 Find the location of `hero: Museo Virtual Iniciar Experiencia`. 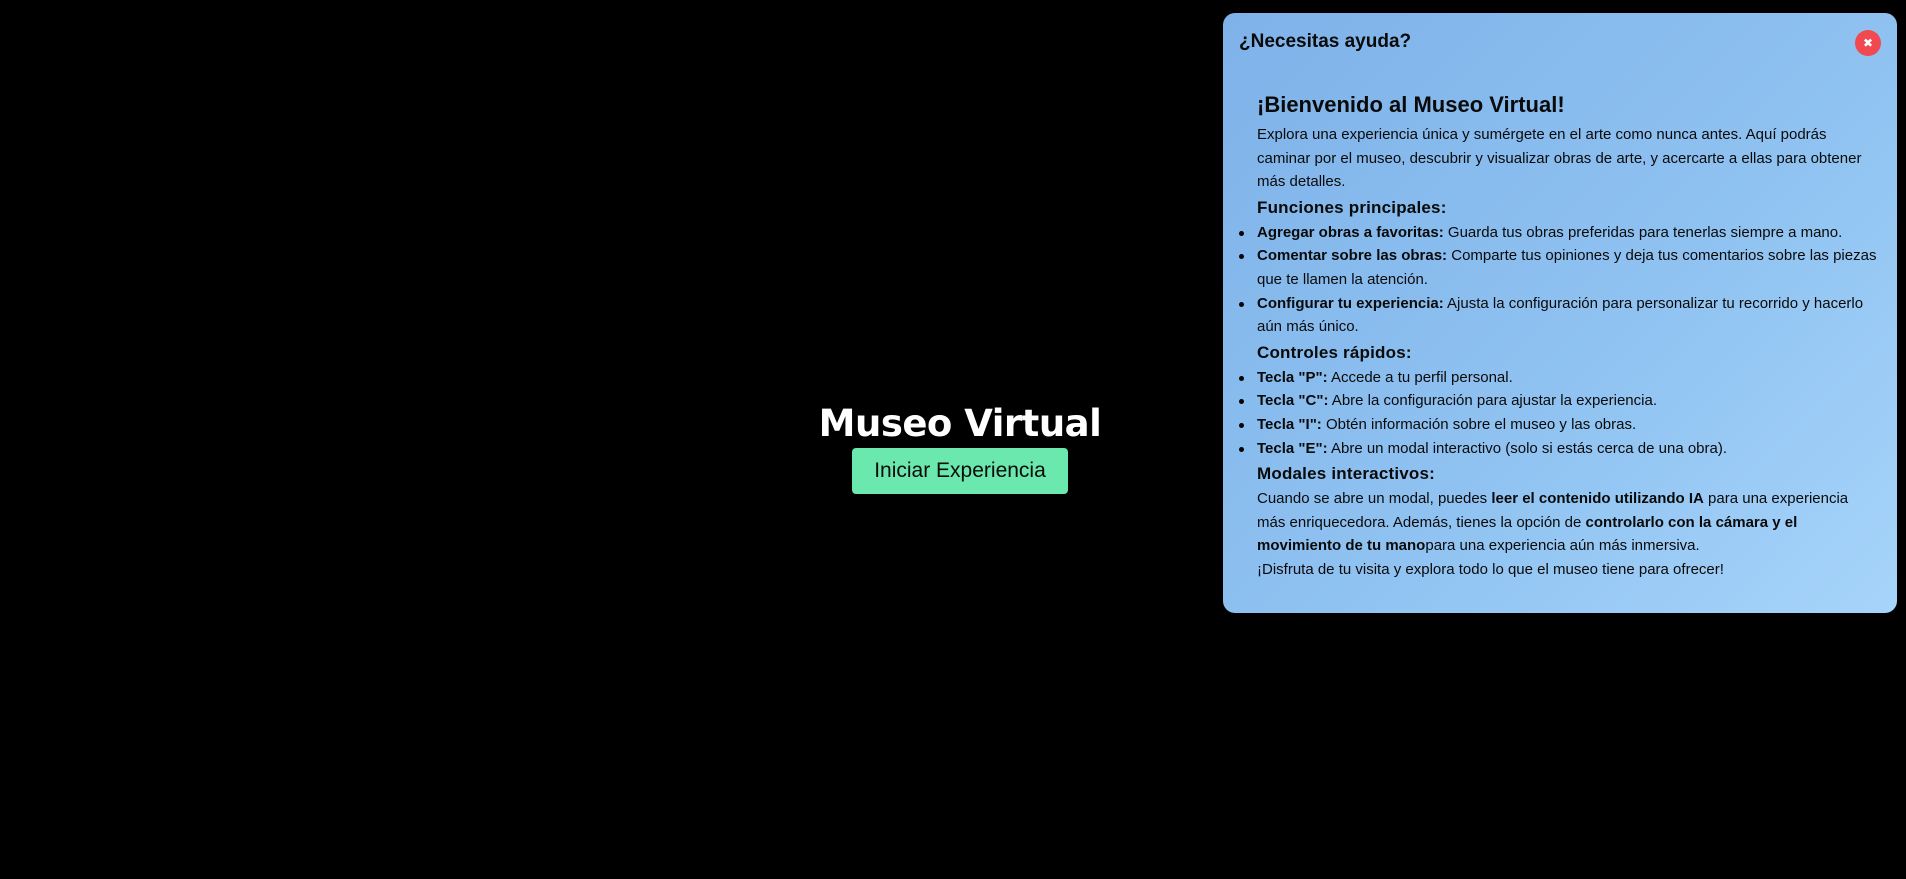

hero: Museo Virtual Iniciar Experiencia is located at coordinates (960, 447).